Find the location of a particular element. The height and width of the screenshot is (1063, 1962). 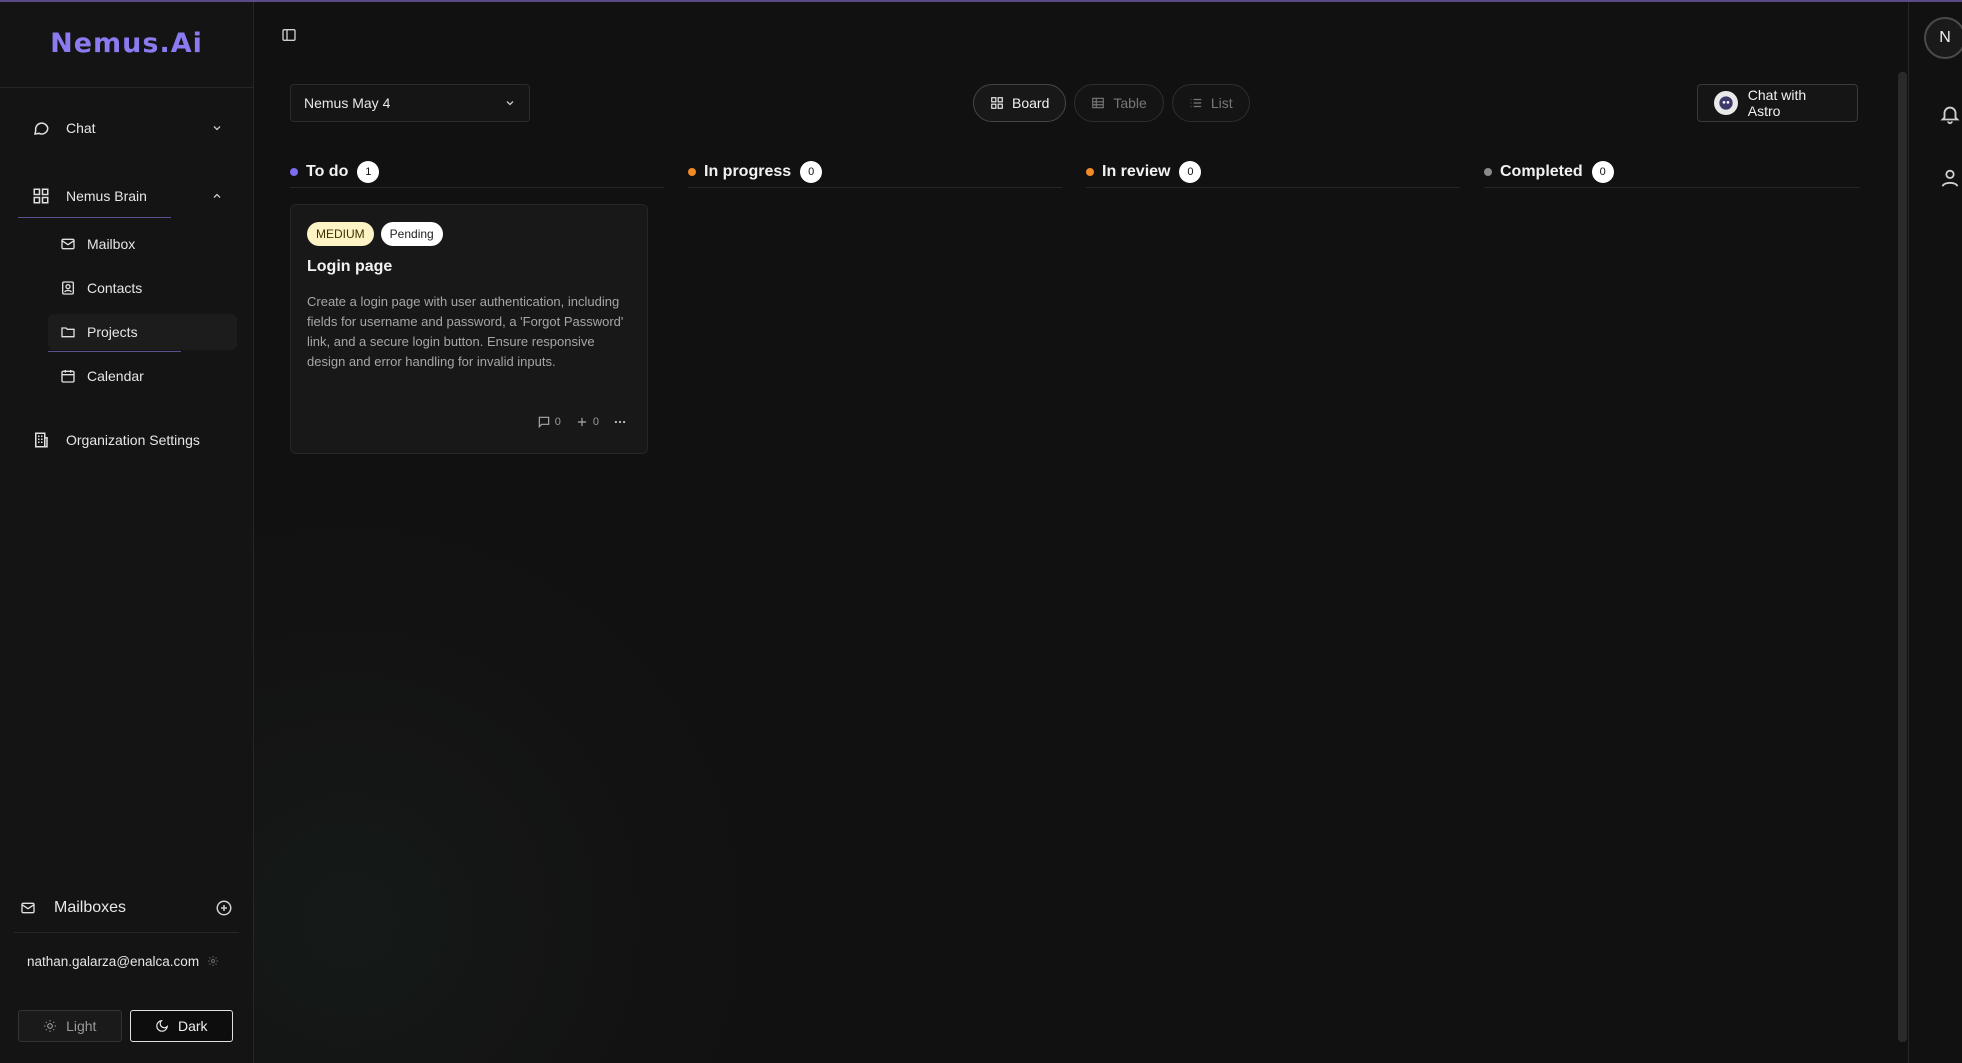

column-in-review: In review 0 is located at coordinates (1285, 307).